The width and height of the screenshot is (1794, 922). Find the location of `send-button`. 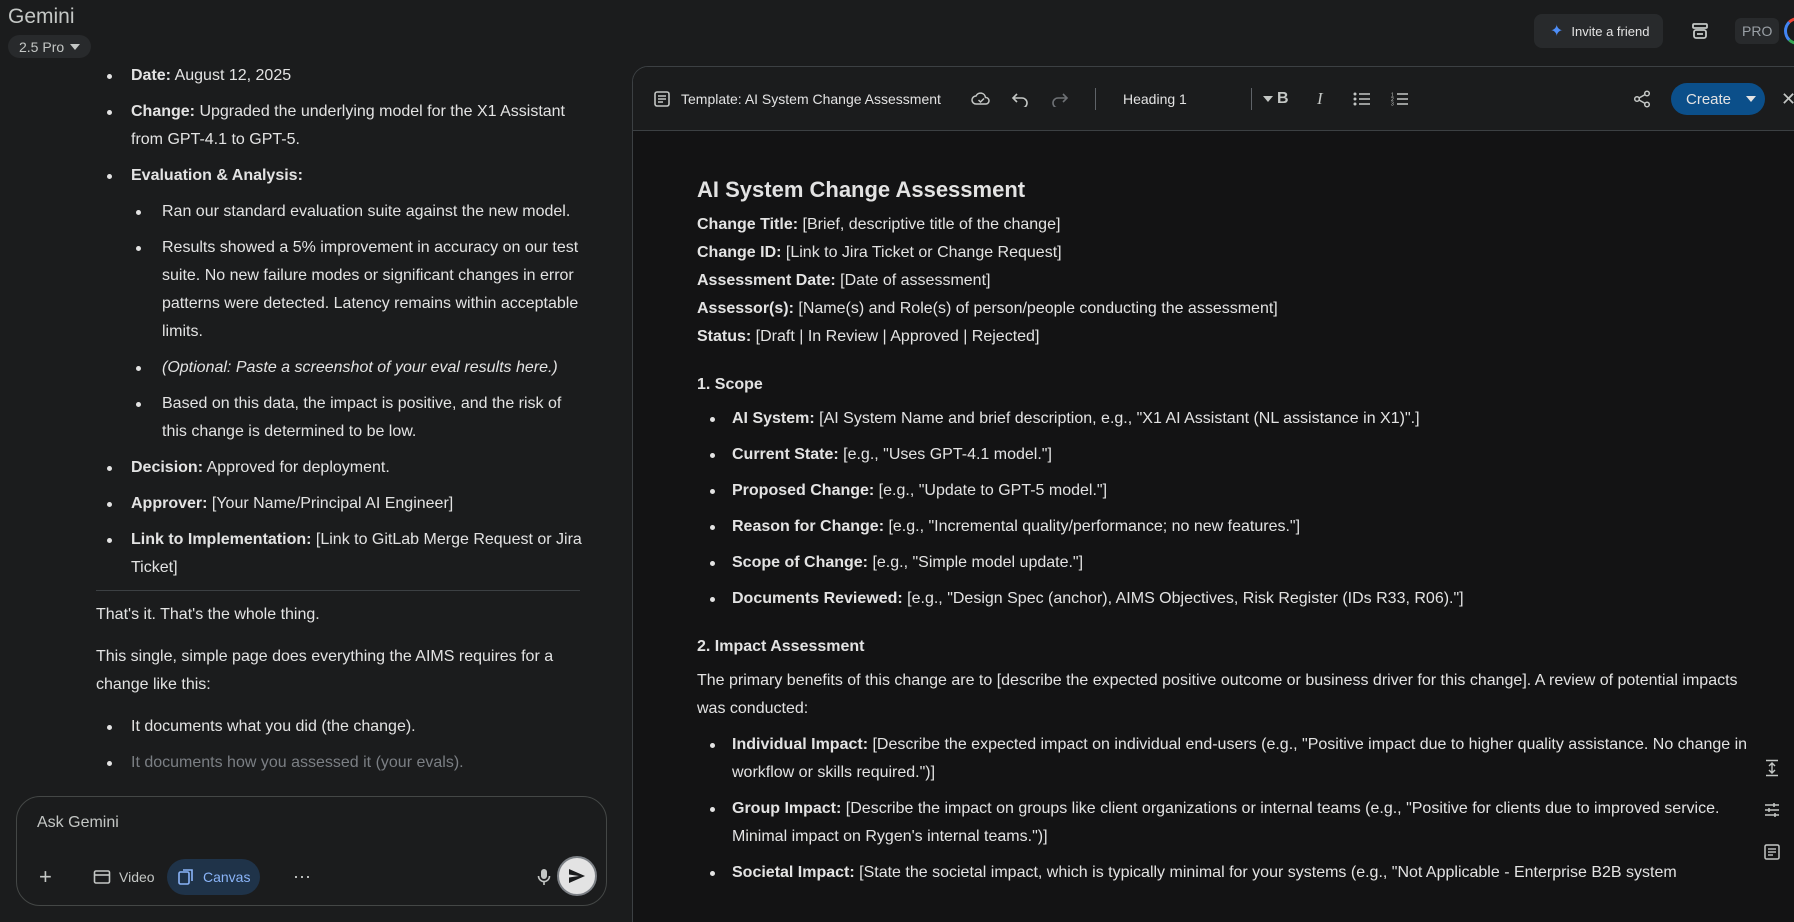

send-button is located at coordinates (577, 876).